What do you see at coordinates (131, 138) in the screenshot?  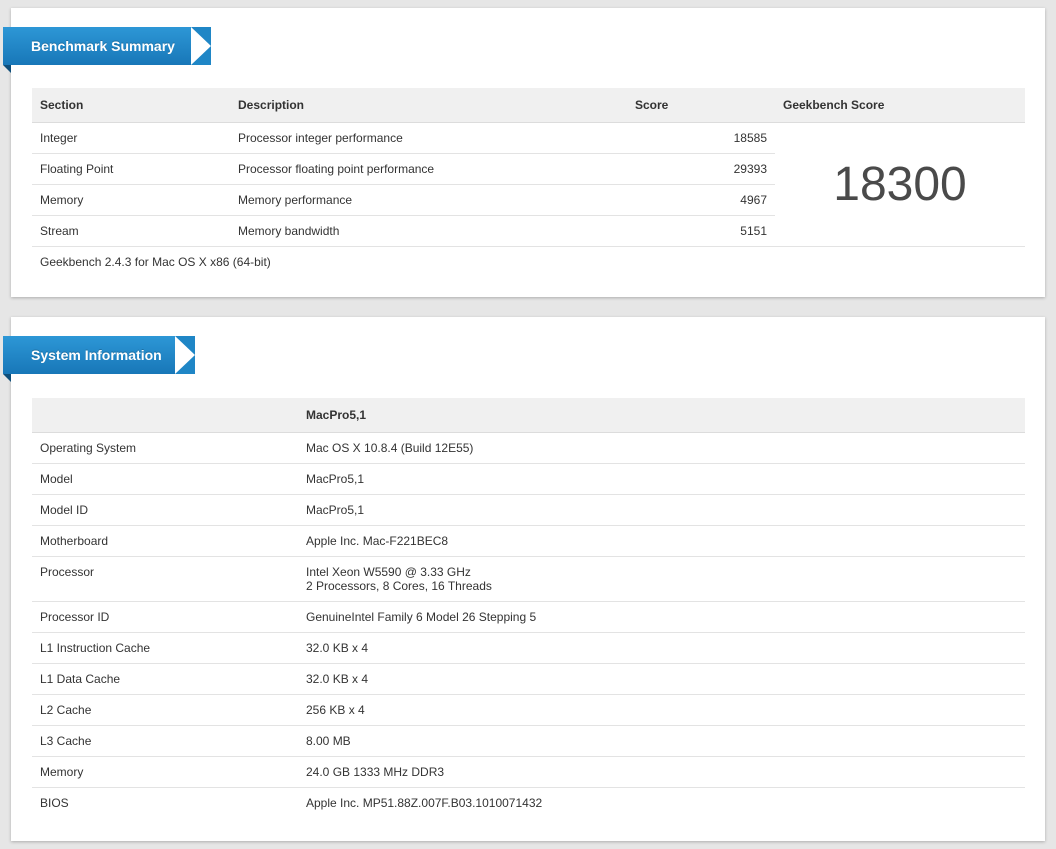 I see `row-section: Integer` at bounding box center [131, 138].